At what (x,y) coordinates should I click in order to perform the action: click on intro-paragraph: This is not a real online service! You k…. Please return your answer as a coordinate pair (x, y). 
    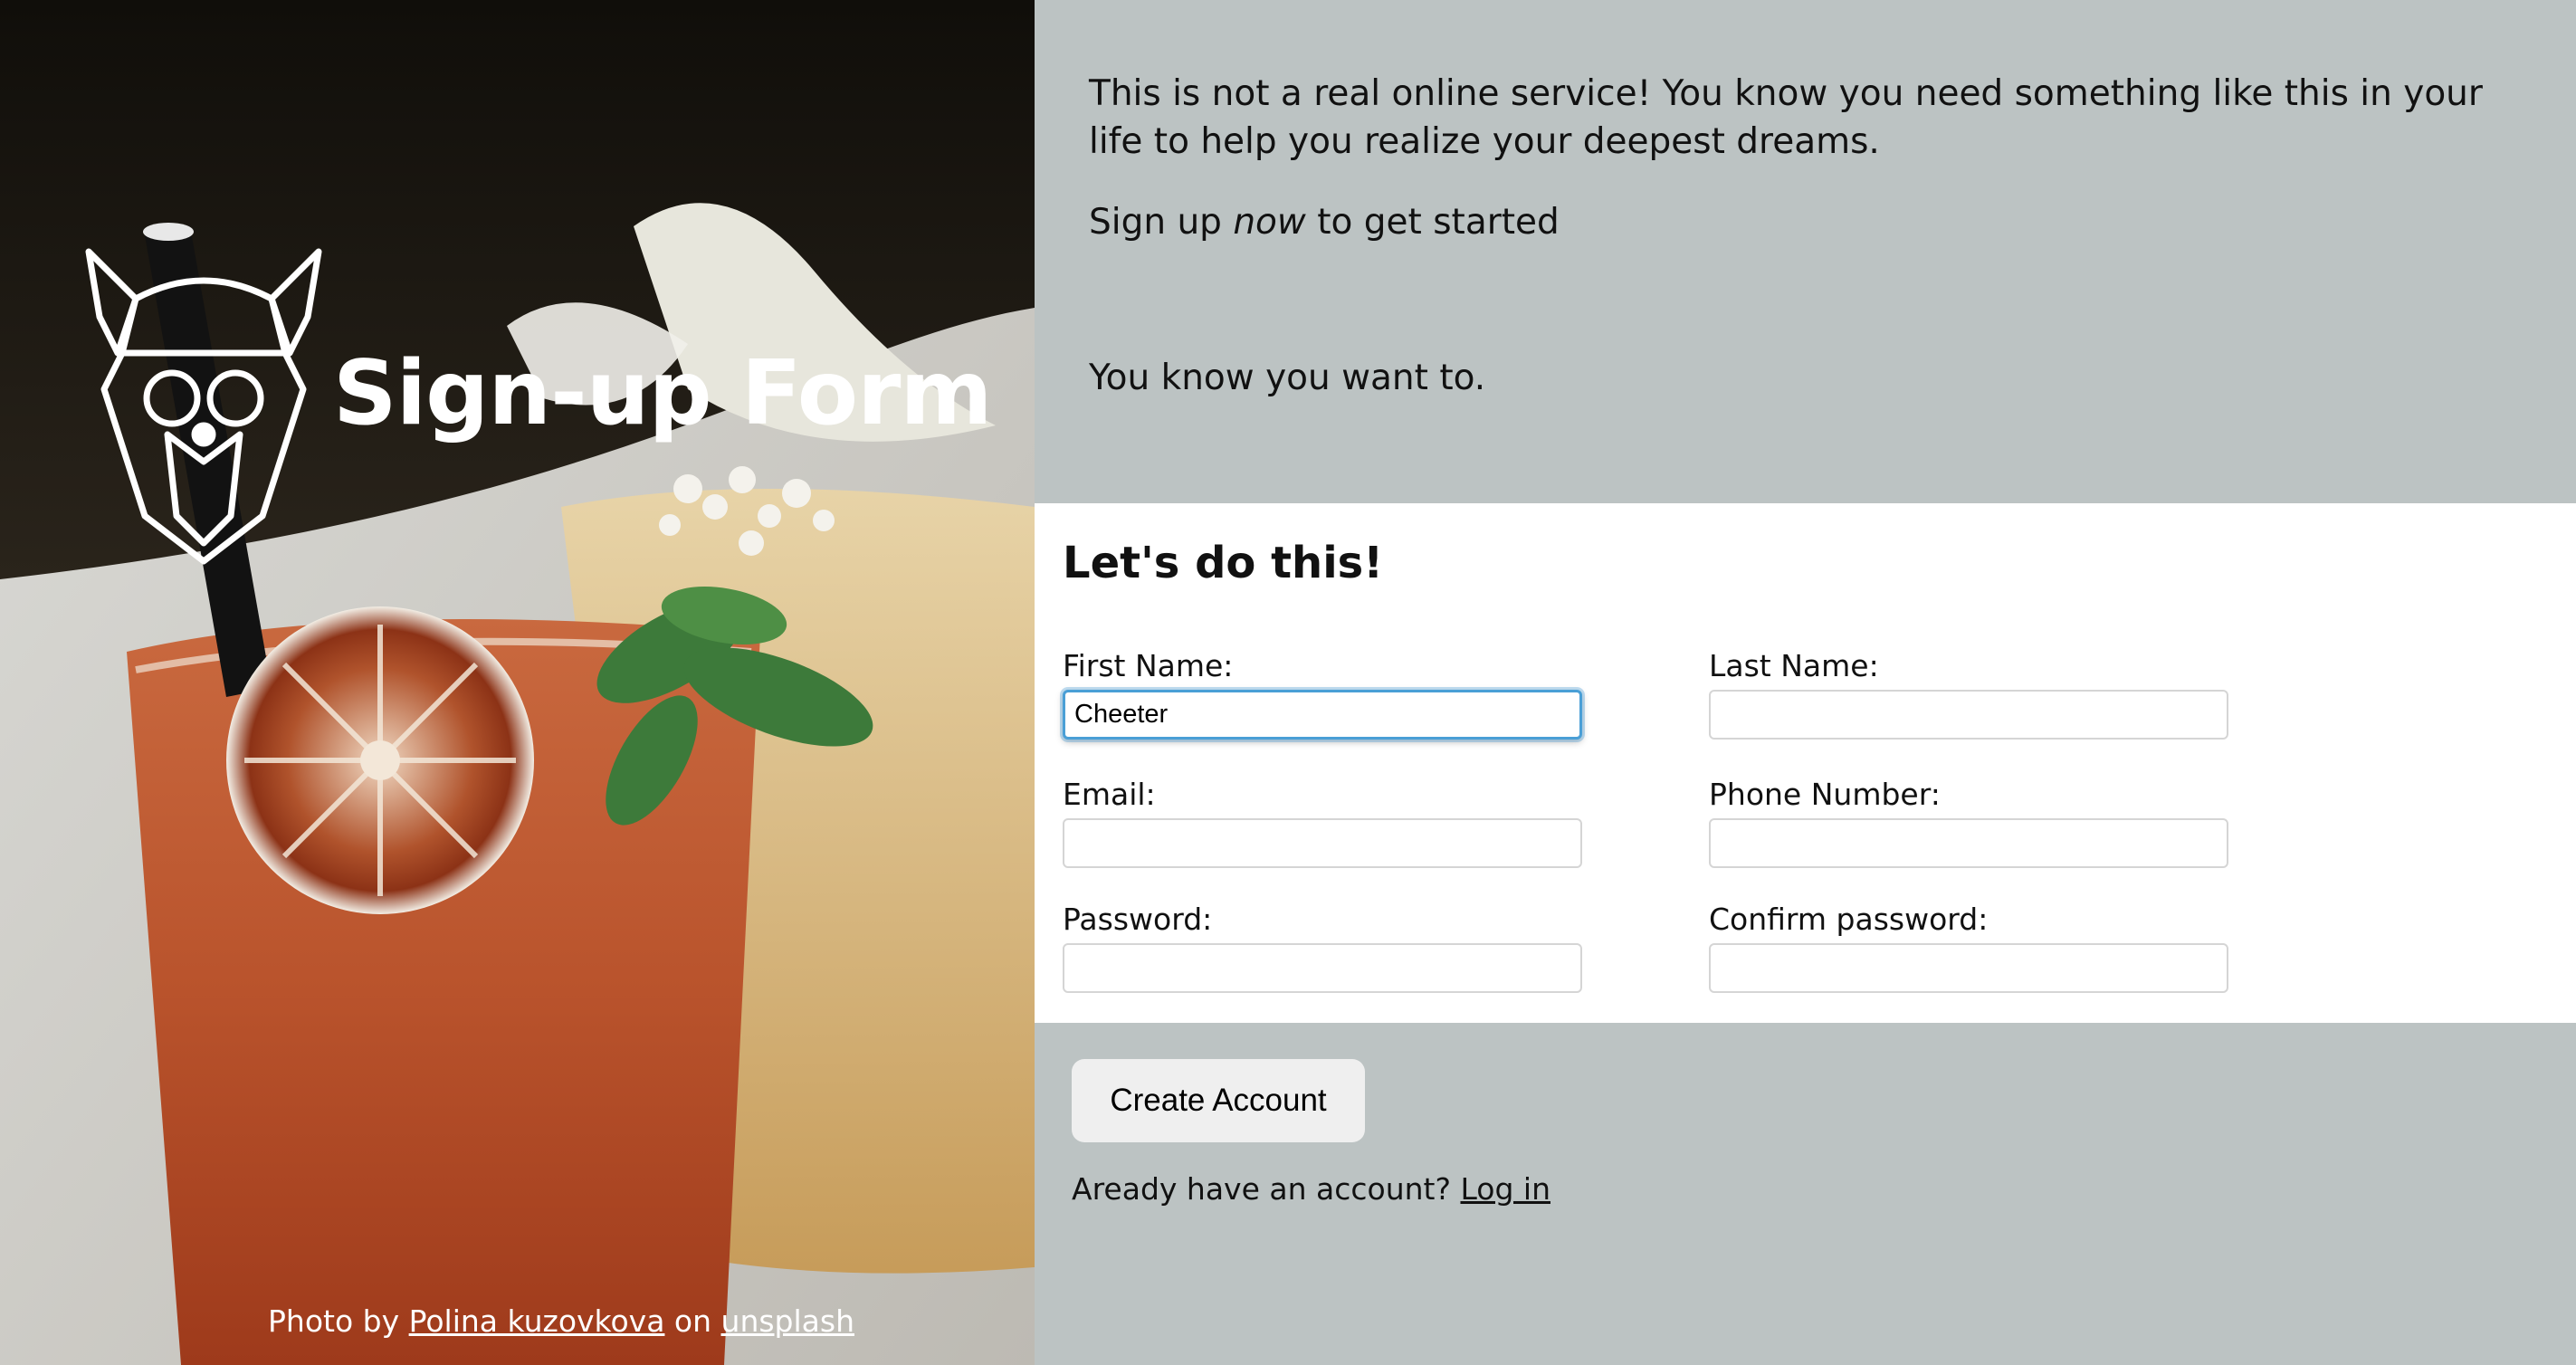
    Looking at the image, I should click on (1786, 118).